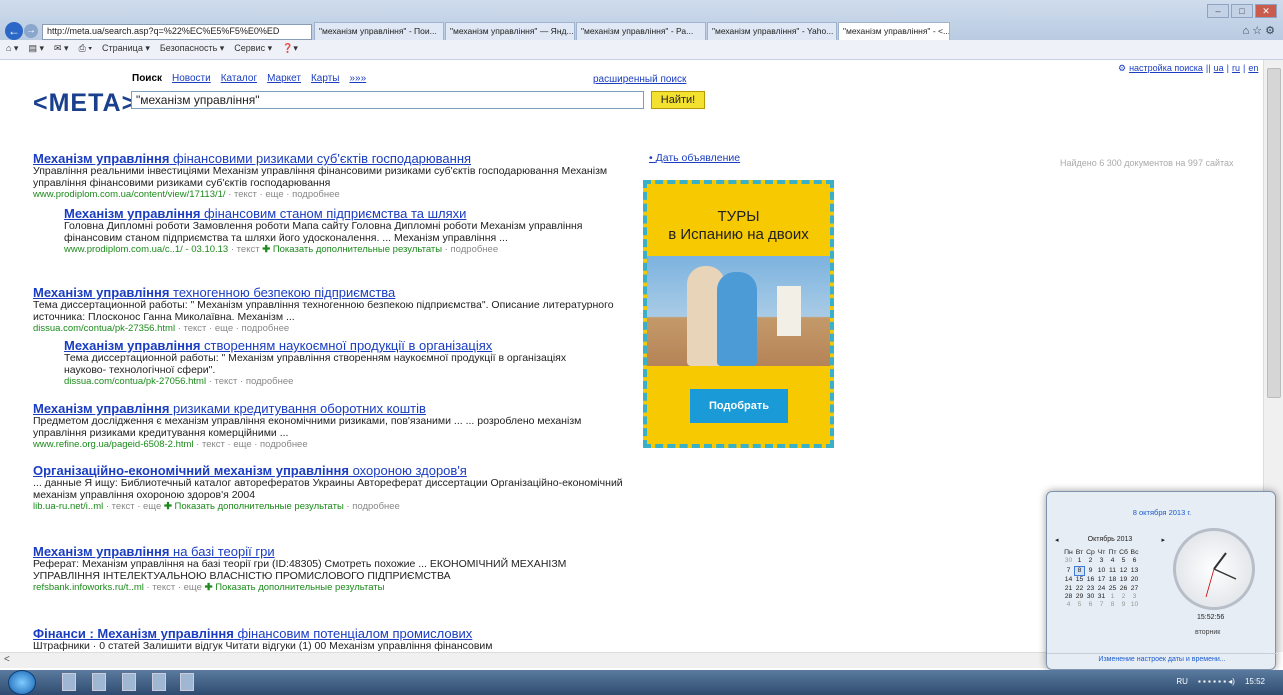 The width and height of the screenshot is (1283, 695). Describe the element at coordinates (1147, 163) in the screenshot. I see `results-count: Найдено 6 300 документов на 997 сайтах` at that location.